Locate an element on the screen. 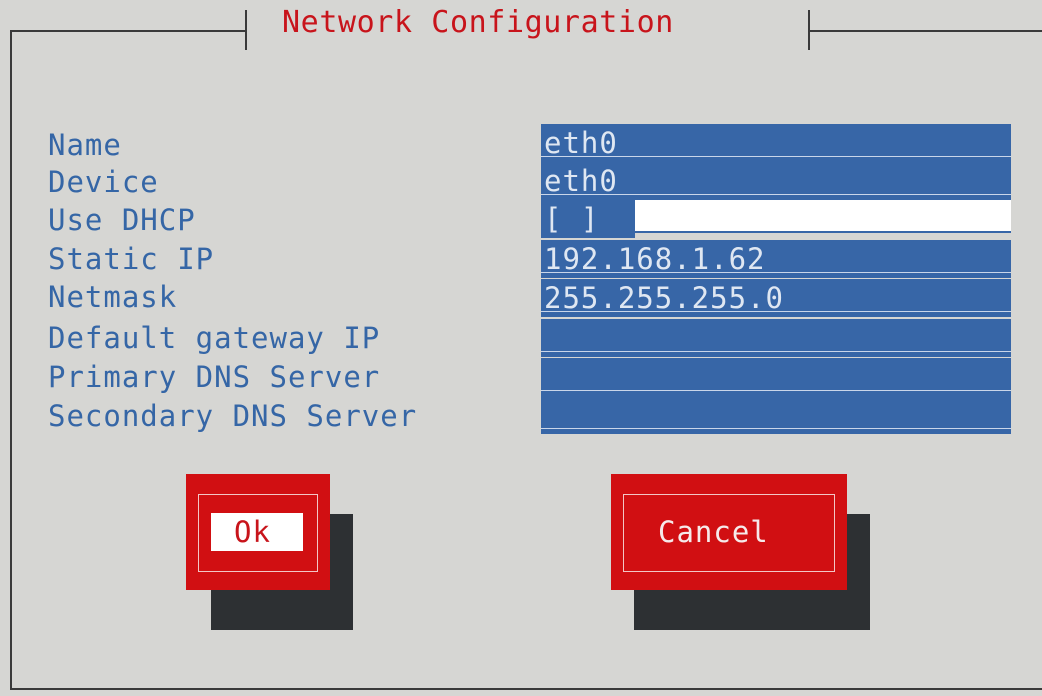 The height and width of the screenshot is (696, 1042). dialog-frame-top-left is located at coordinates (128, 31).